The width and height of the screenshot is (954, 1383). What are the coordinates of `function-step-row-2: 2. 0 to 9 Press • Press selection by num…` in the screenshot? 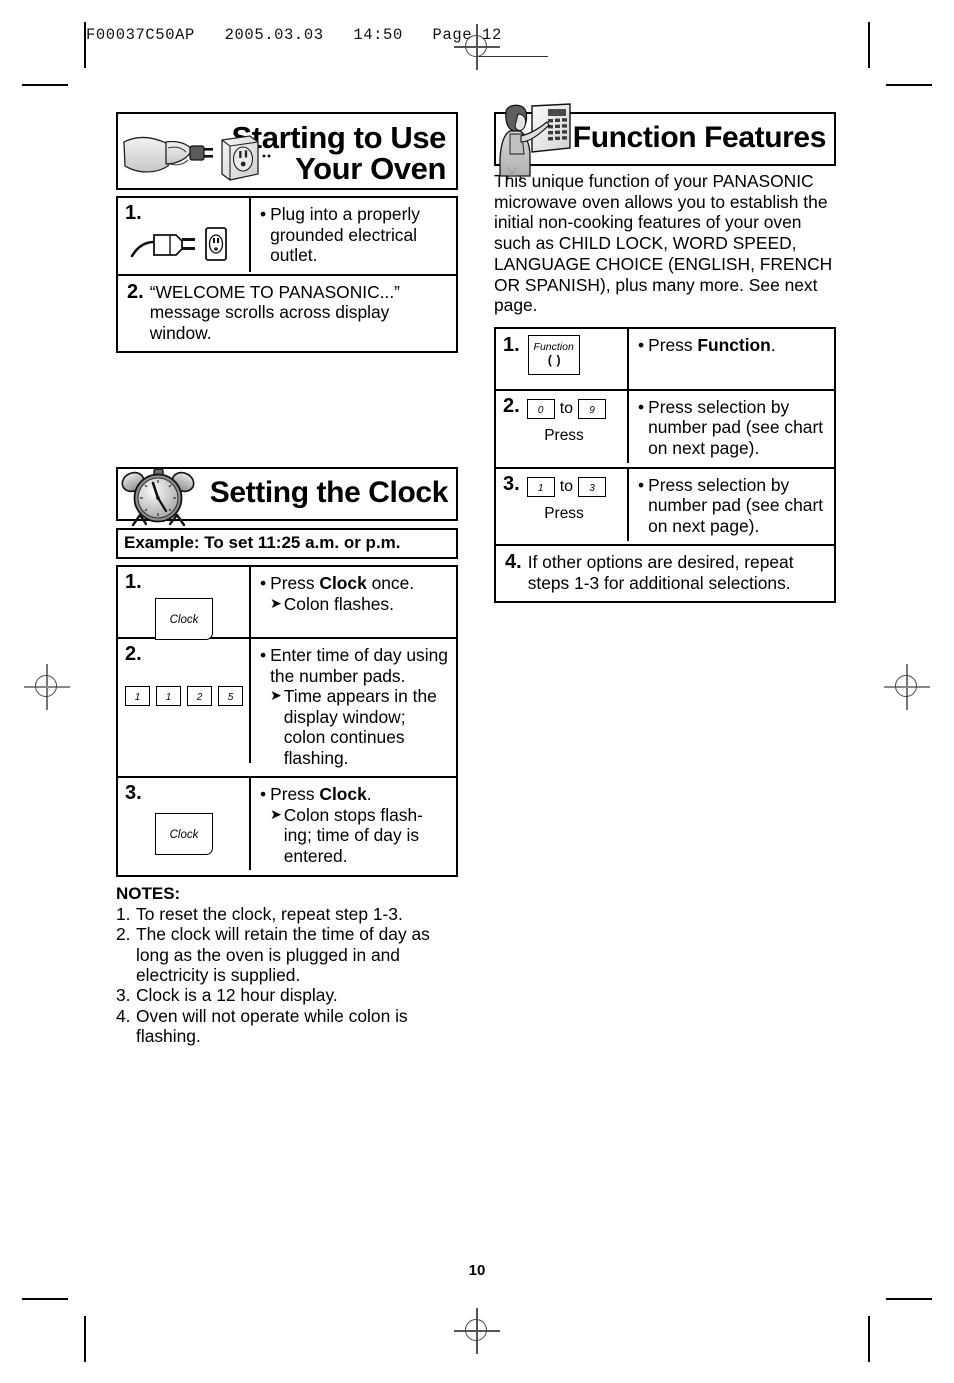 It's located at (665, 429).